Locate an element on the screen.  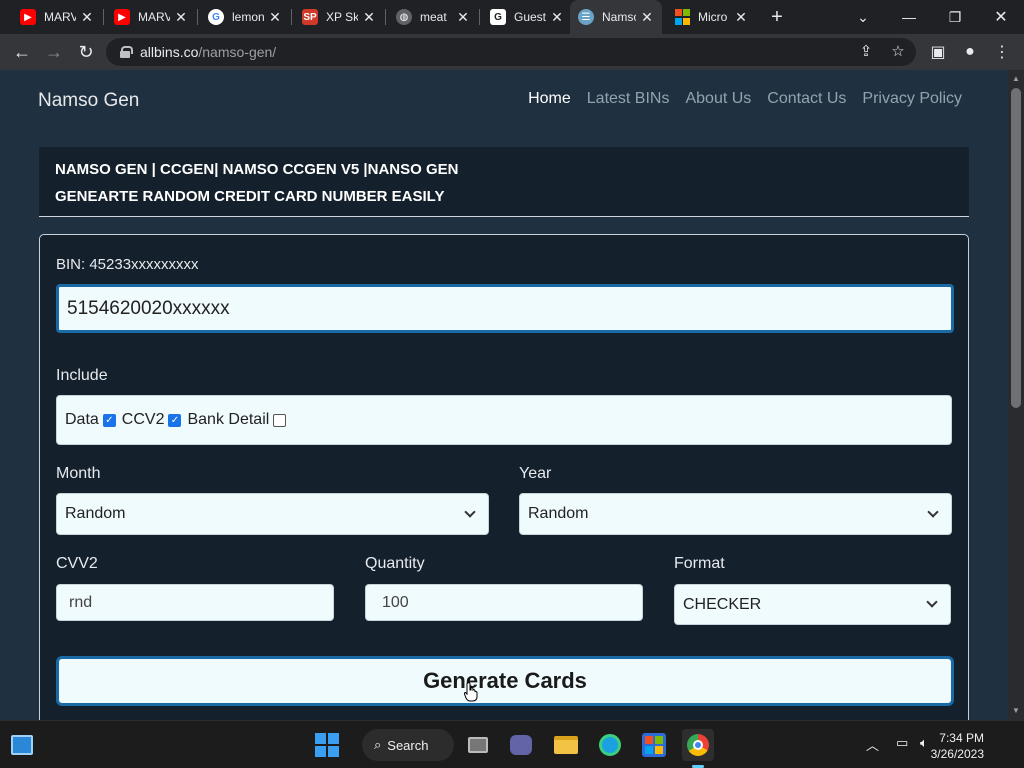
tab-title: Namso is located at coordinates (619, 17).